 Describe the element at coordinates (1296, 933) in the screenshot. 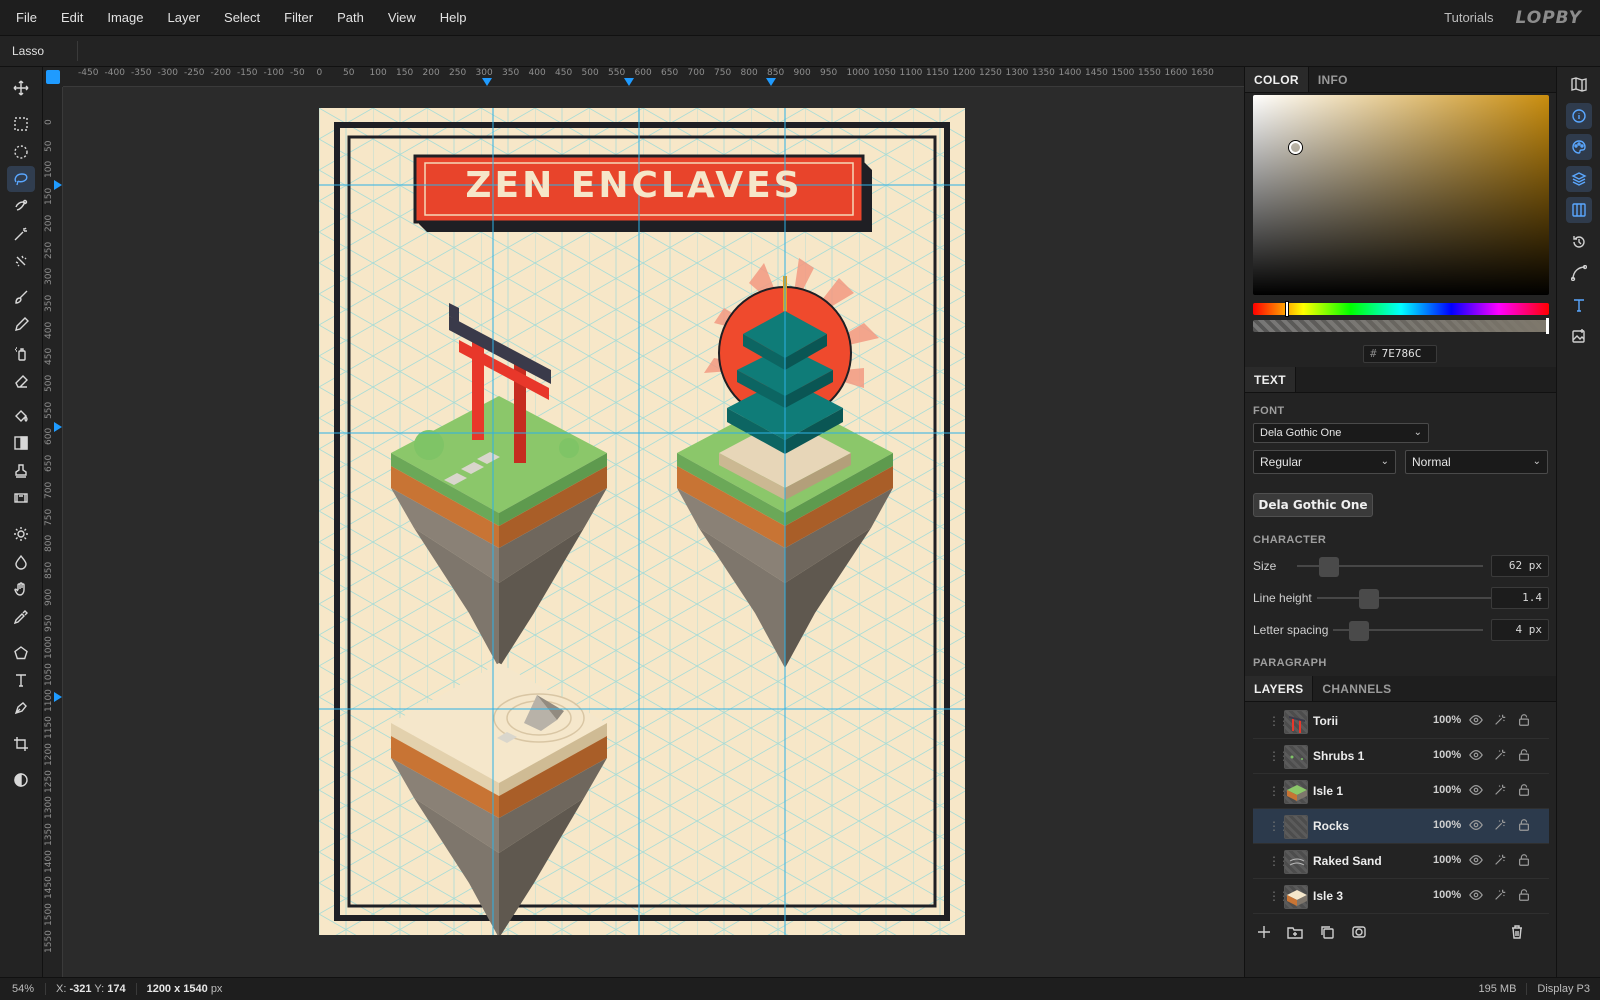

I see `new-group-icon` at that location.